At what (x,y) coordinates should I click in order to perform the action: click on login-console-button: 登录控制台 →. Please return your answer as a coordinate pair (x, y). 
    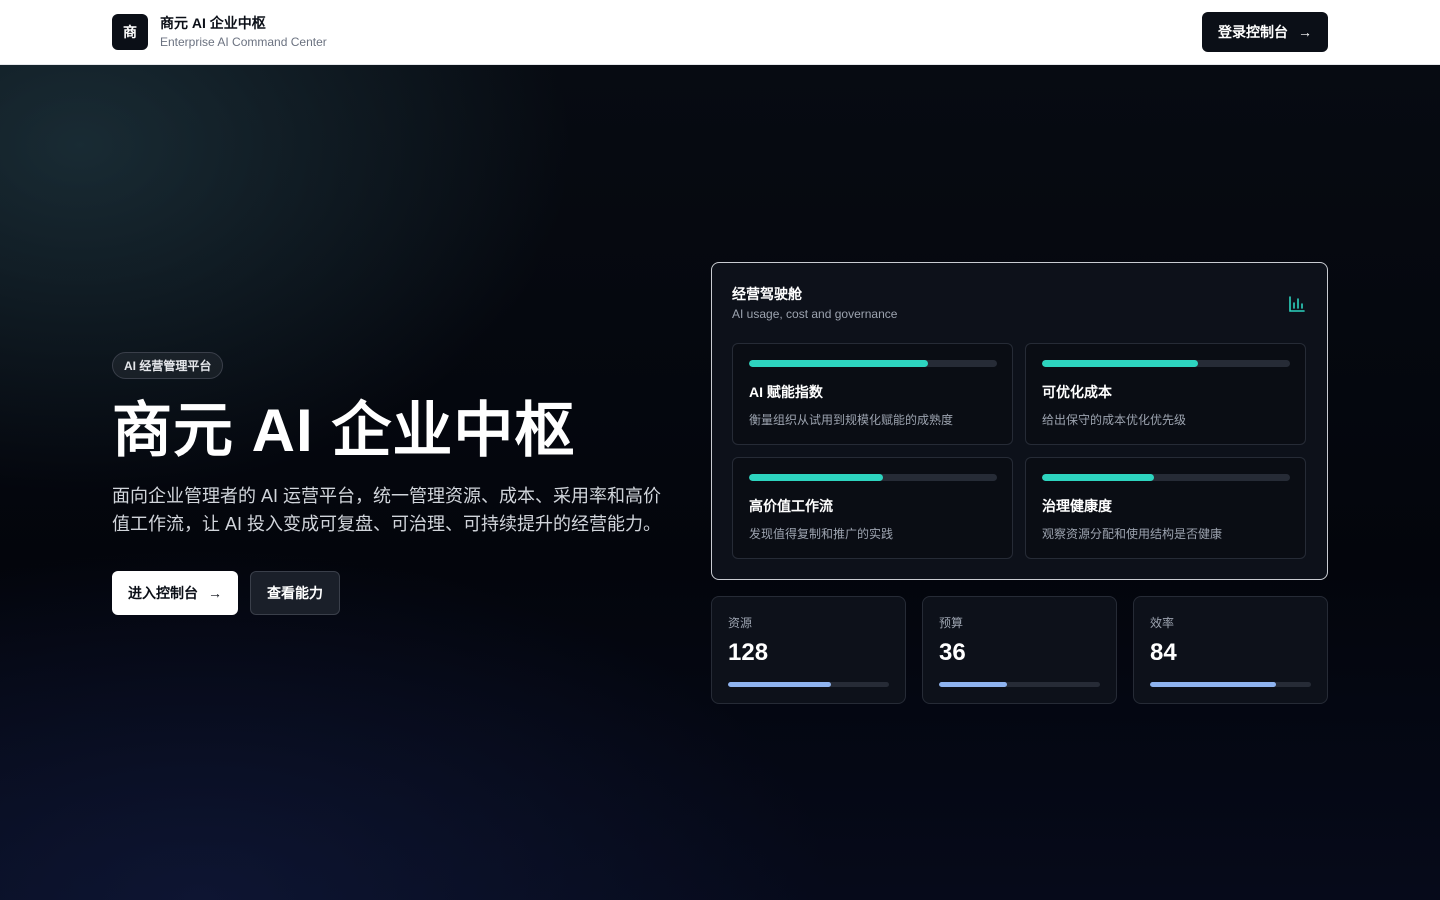
    Looking at the image, I should click on (1265, 32).